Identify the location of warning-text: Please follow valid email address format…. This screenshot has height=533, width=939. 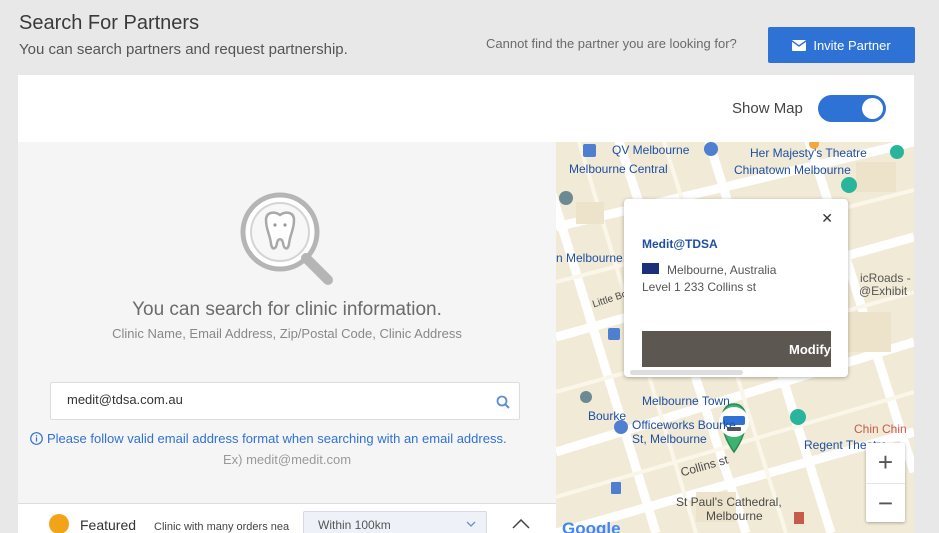
(277, 438).